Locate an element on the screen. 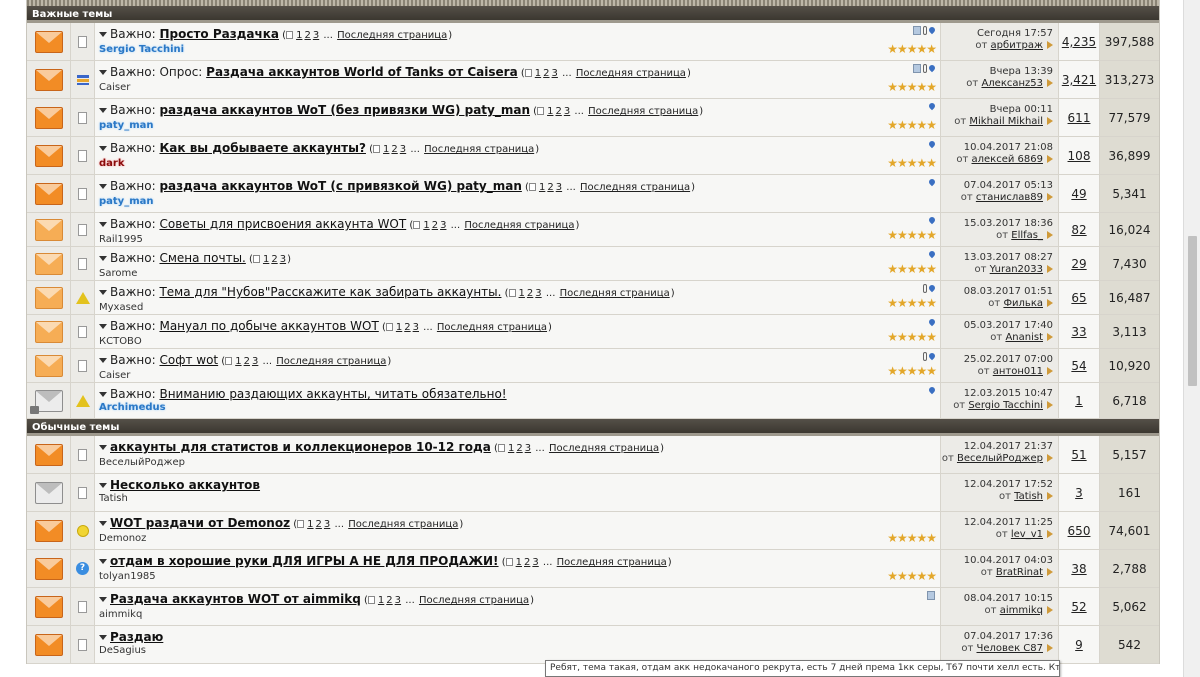  thread-author: dark is located at coordinates (517, 164).